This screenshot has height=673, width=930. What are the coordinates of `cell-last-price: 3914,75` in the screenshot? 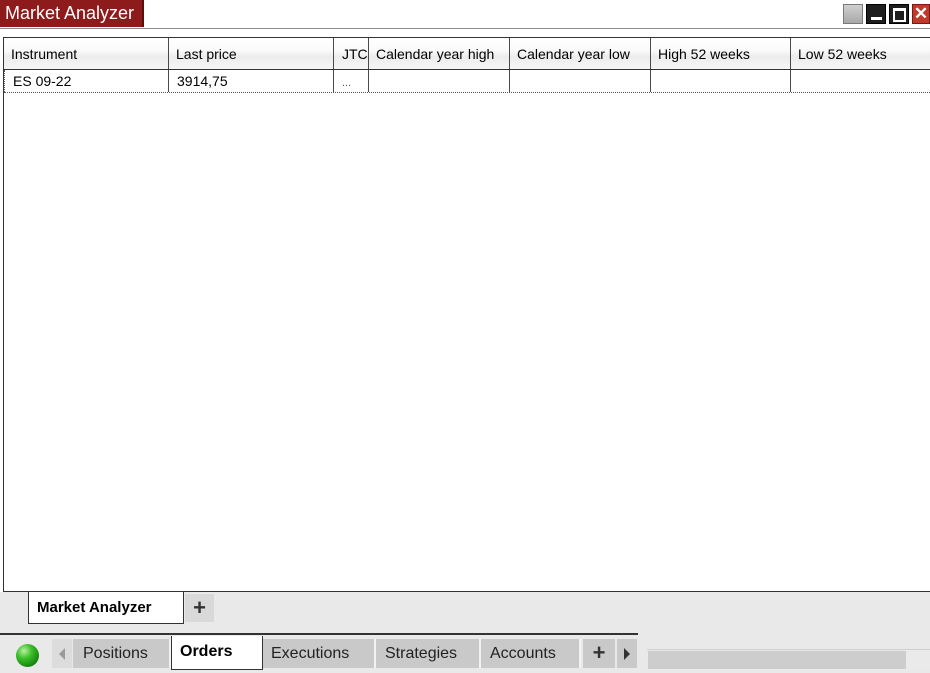 It's located at (251, 81).